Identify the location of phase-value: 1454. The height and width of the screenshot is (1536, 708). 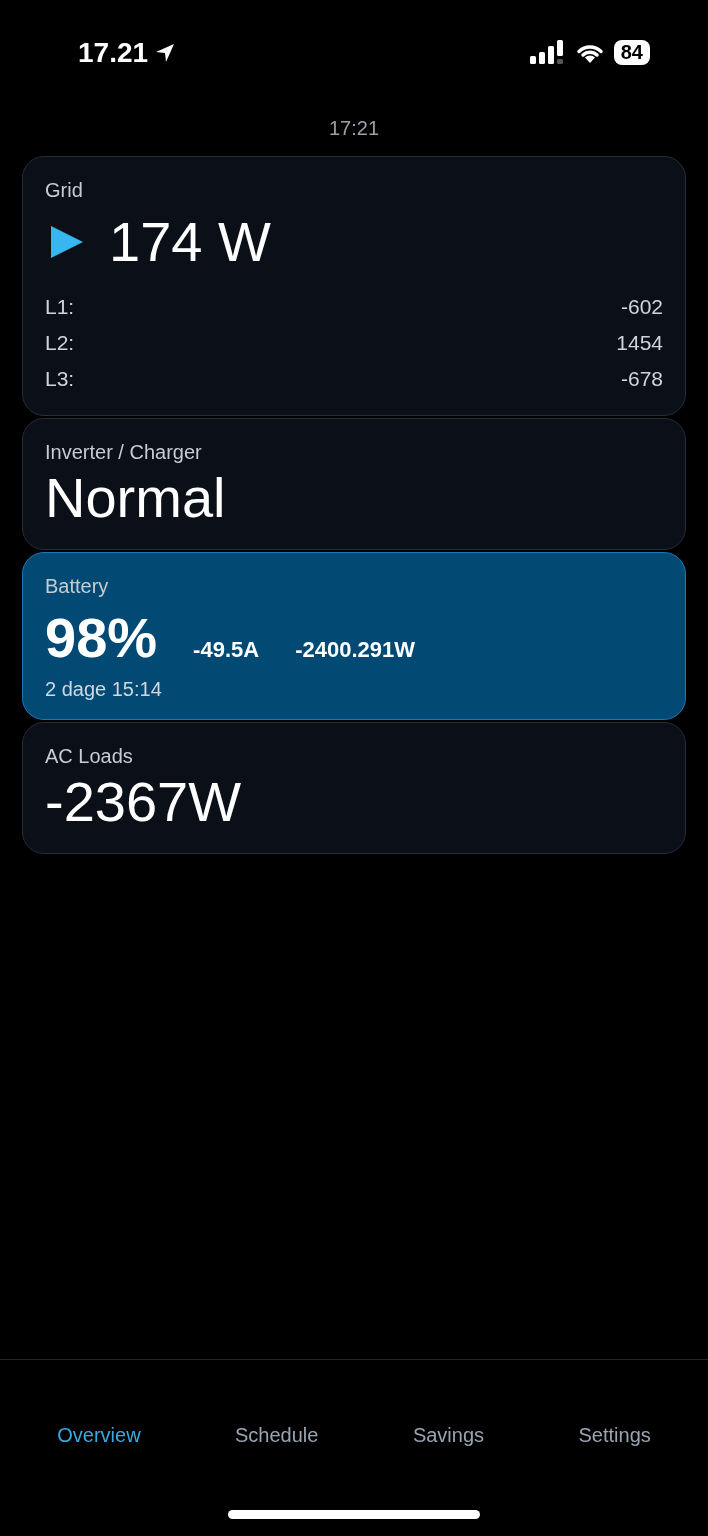
(639, 343).